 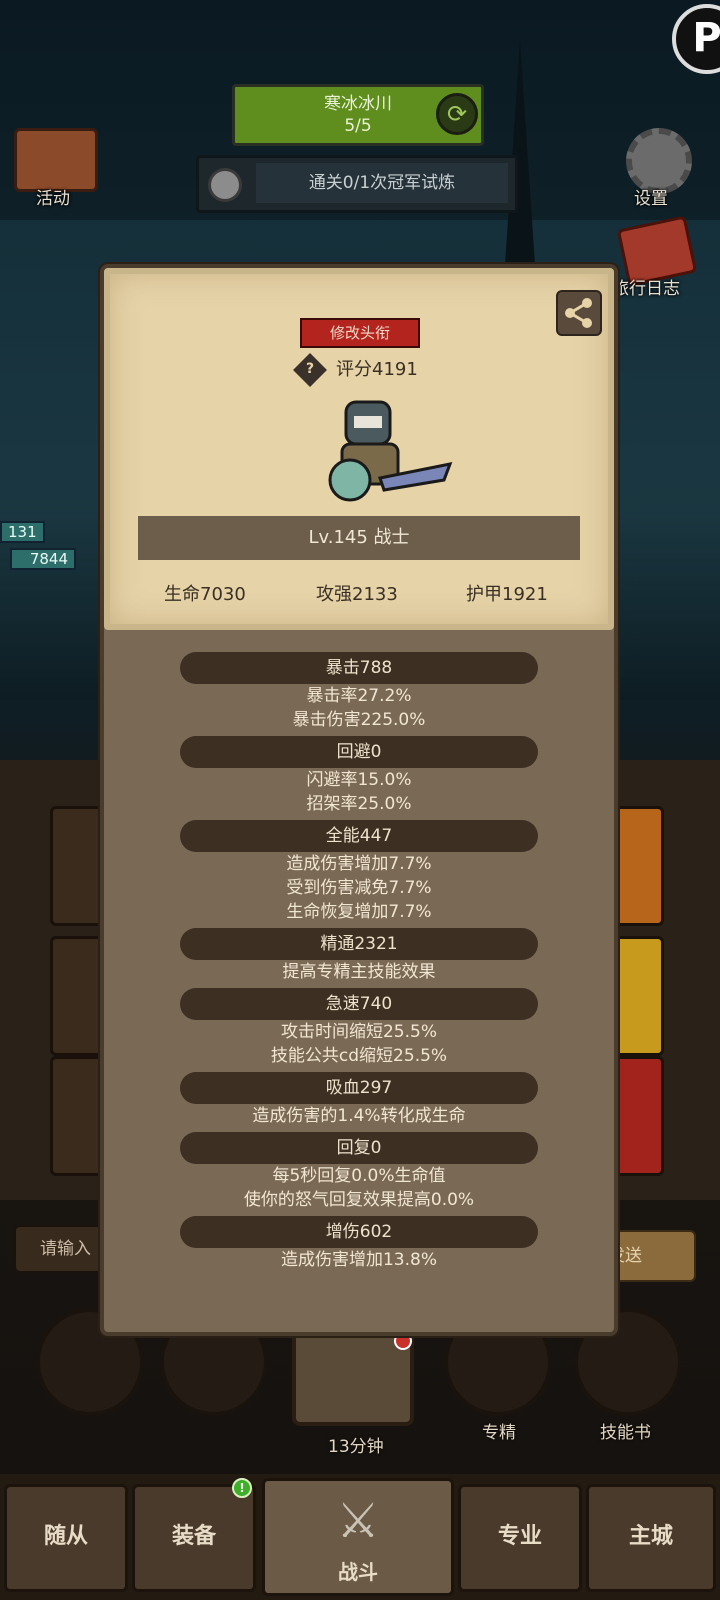 I want to click on stat-line: 暴击伤害225.0%, so click(x=359, y=720).